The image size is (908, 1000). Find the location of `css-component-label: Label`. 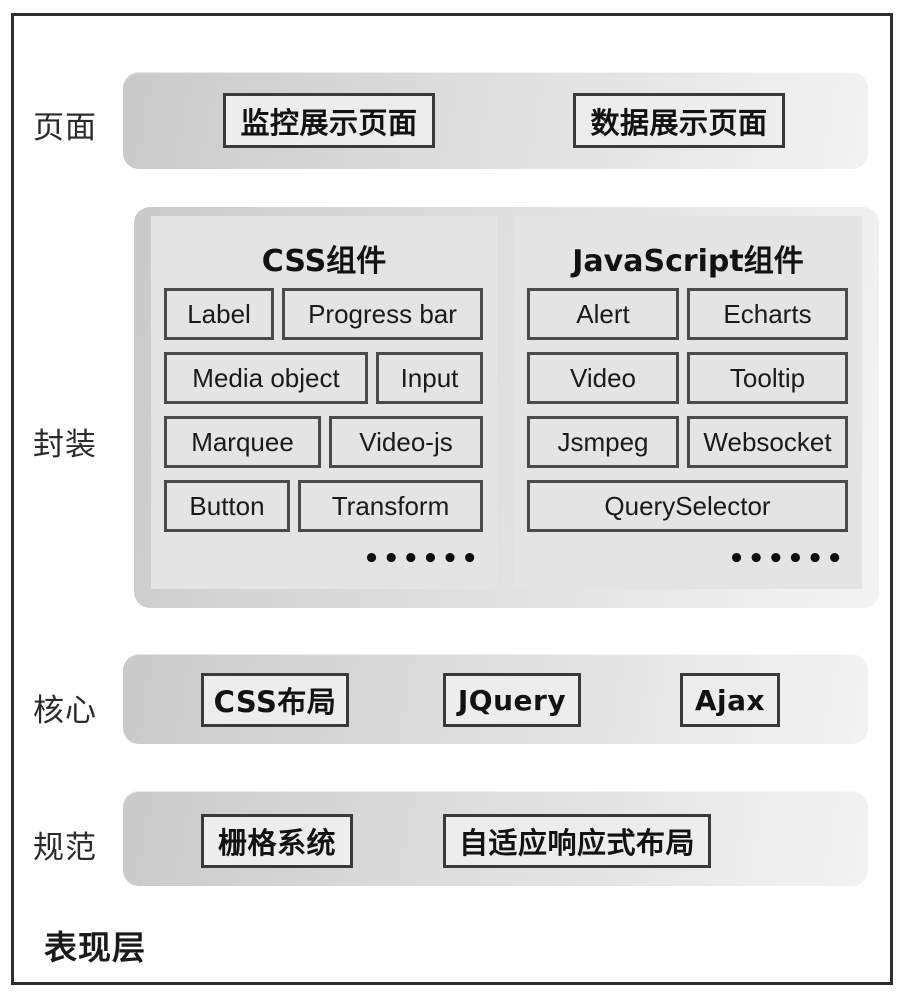

css-component-label: Label is located at coordinates (219, 314).